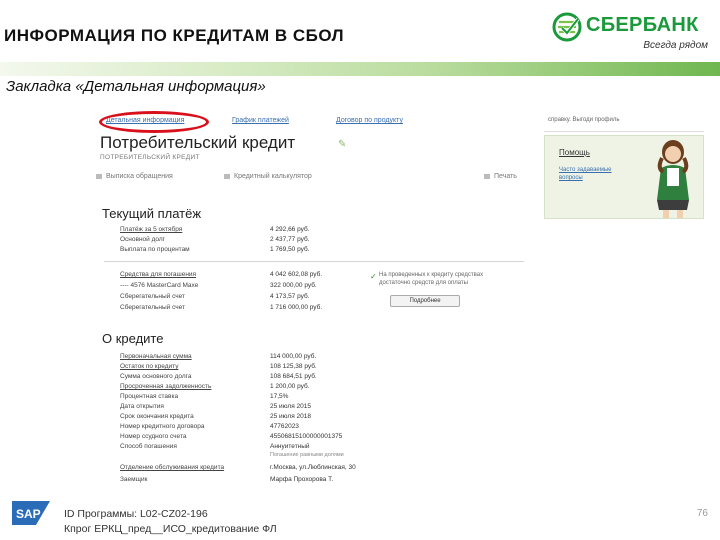 The width and height of the screenshot is (720, 540). What do you see at coordinates (296, 307) in the screenshot?
I see `row-value: 1 716 000,00 руб.` at bounding box center [296, 307].